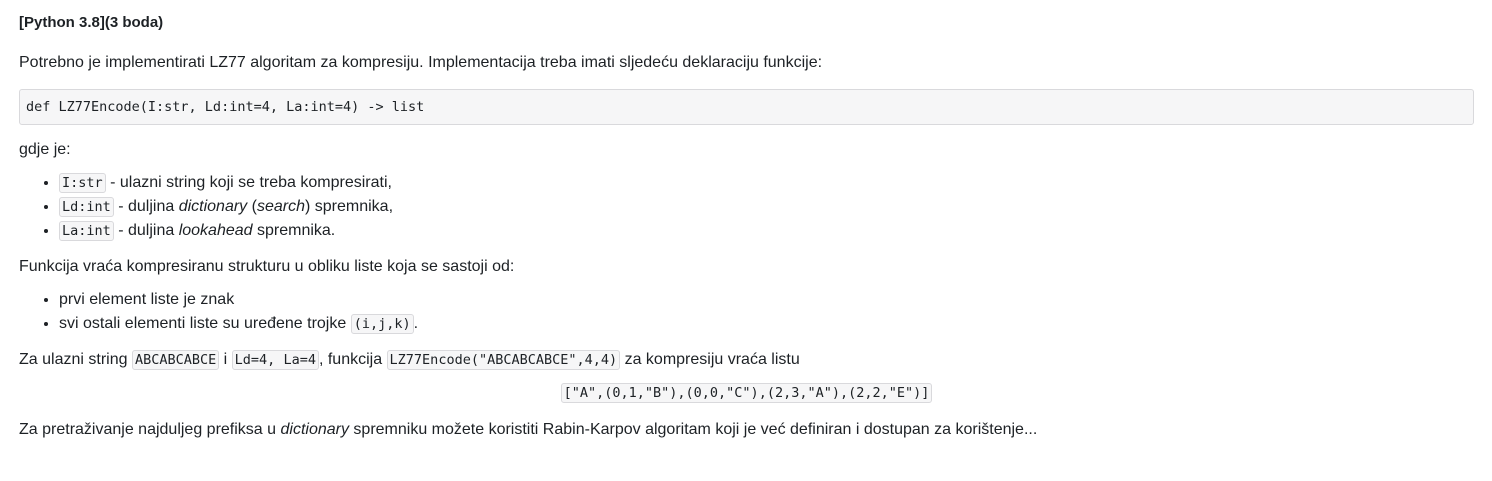 Image resolution: width=1492 pixels, height=481 pixels. What do you see at coordinates (382, 324) in the screenshot?
I see `triple-code: (i,j,k)` at bounding box center [382, 324].